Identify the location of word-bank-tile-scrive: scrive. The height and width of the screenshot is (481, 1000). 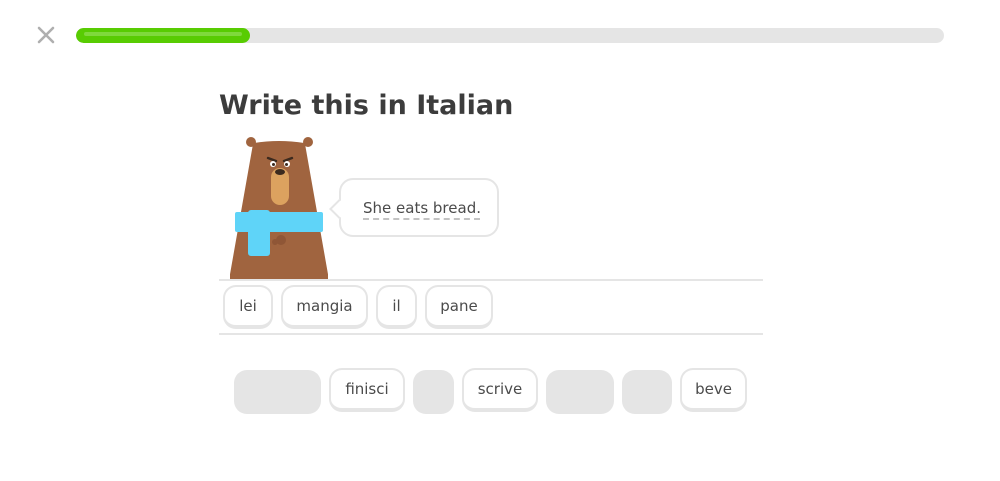
(500, 390).